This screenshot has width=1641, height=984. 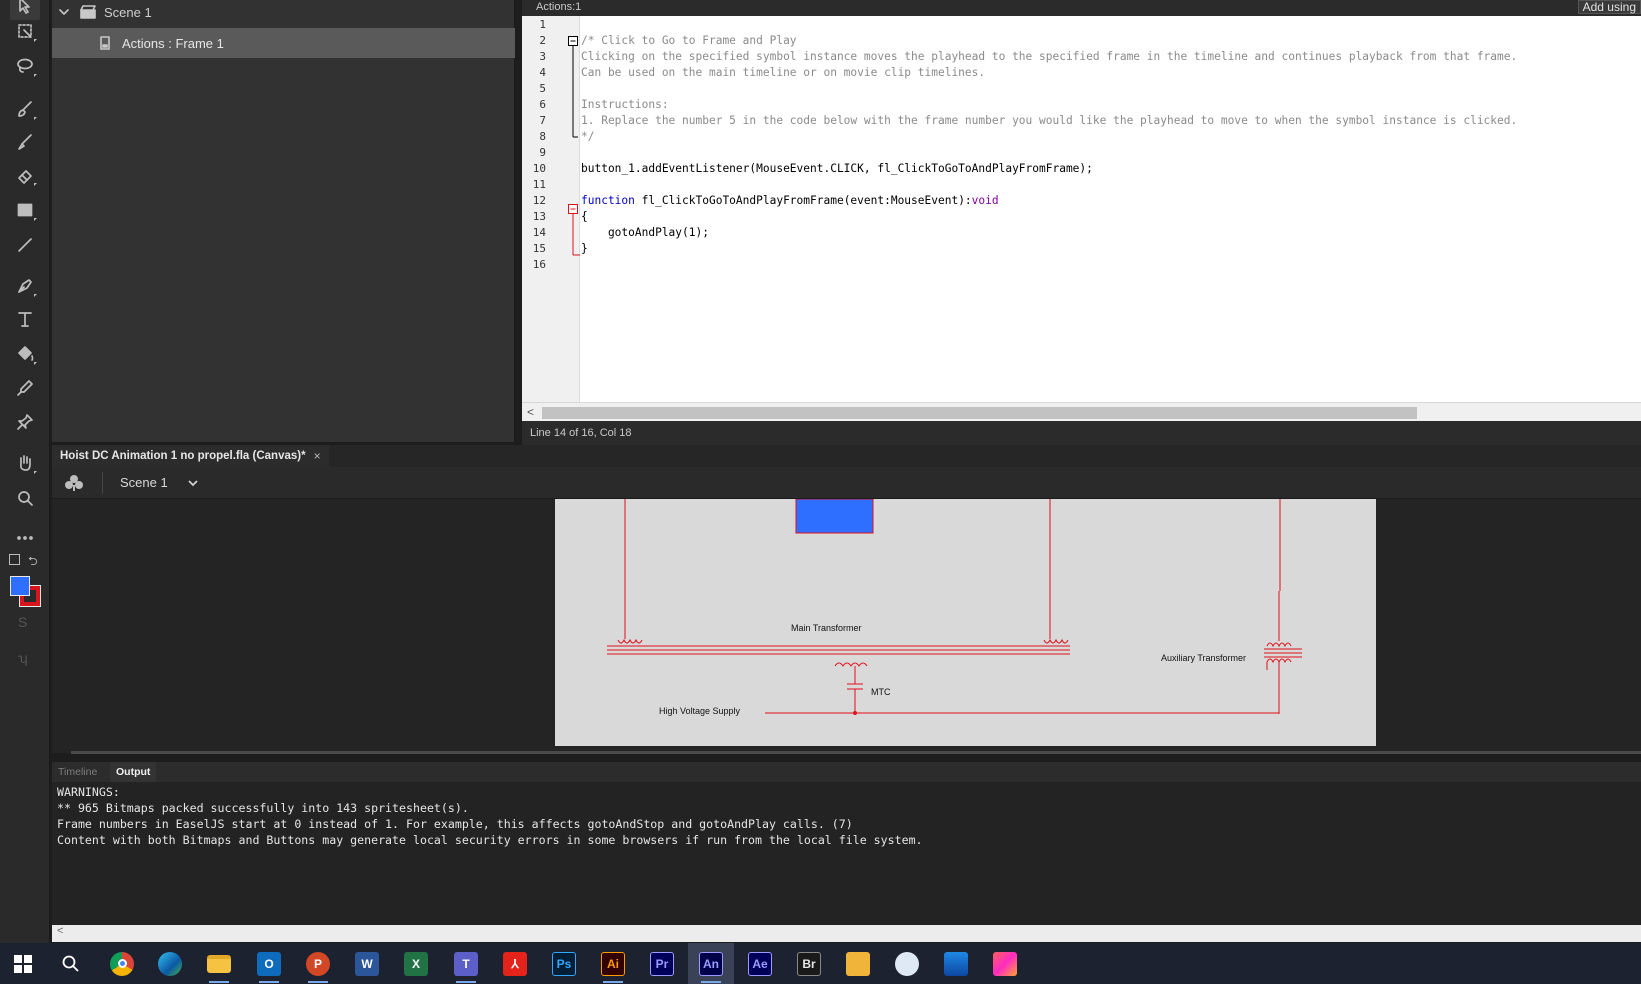 What do you see at coordinates (25, 422) in the screenshot?
I see `pin-tool-icon` at bounding box center [25, 422].